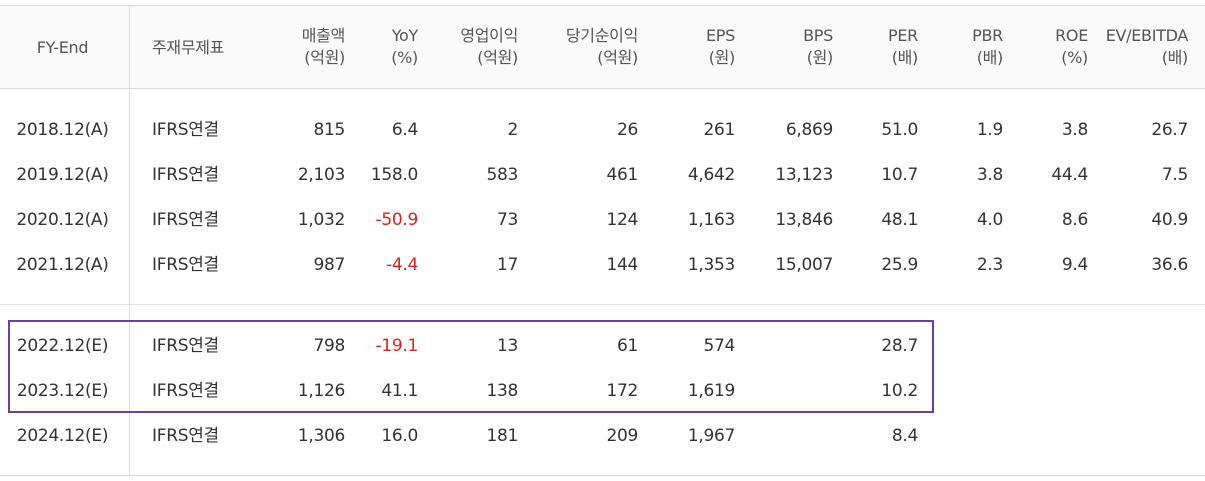  What do you see at coordinates (321, 175) in the screenshot?
I see `cell-sales: 2,103` at bounding box center [321, 175].